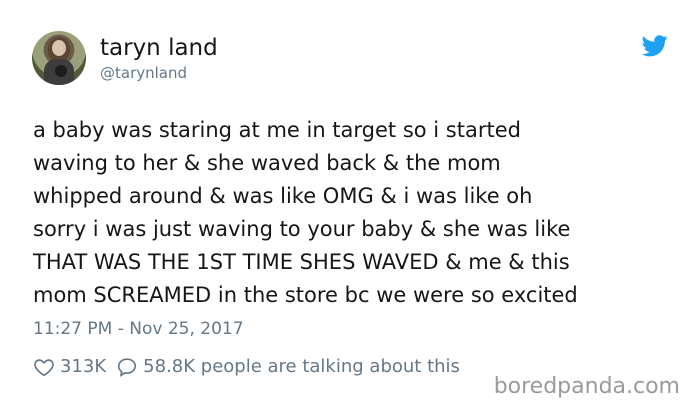 The height and width of the screenshot is (410, 700). I want to click on likes-count: 313K, so click(83, 367).